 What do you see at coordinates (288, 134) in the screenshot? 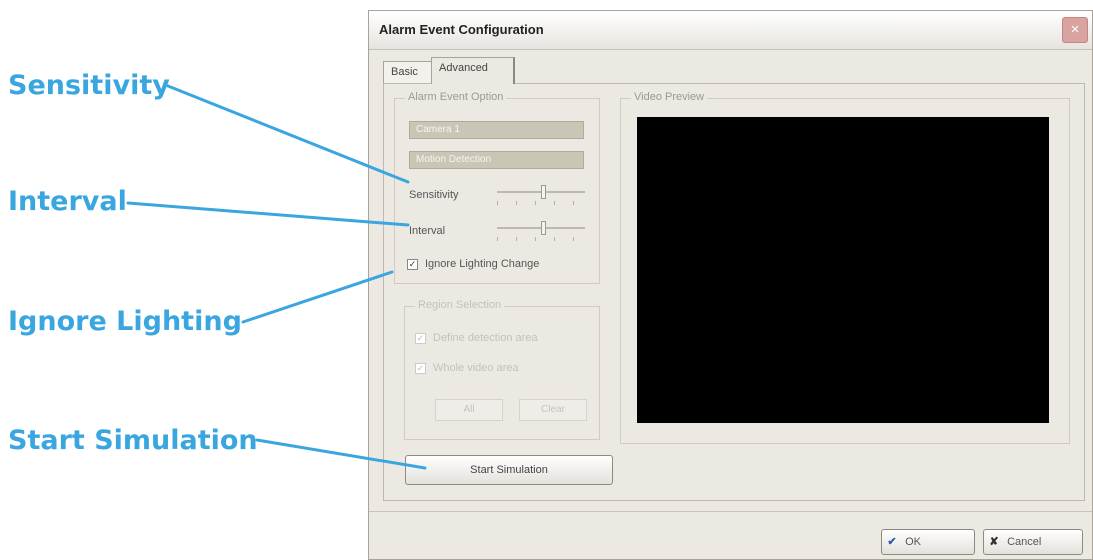
I see `sensitivity-leader-line` at bounding box center [288, 134].